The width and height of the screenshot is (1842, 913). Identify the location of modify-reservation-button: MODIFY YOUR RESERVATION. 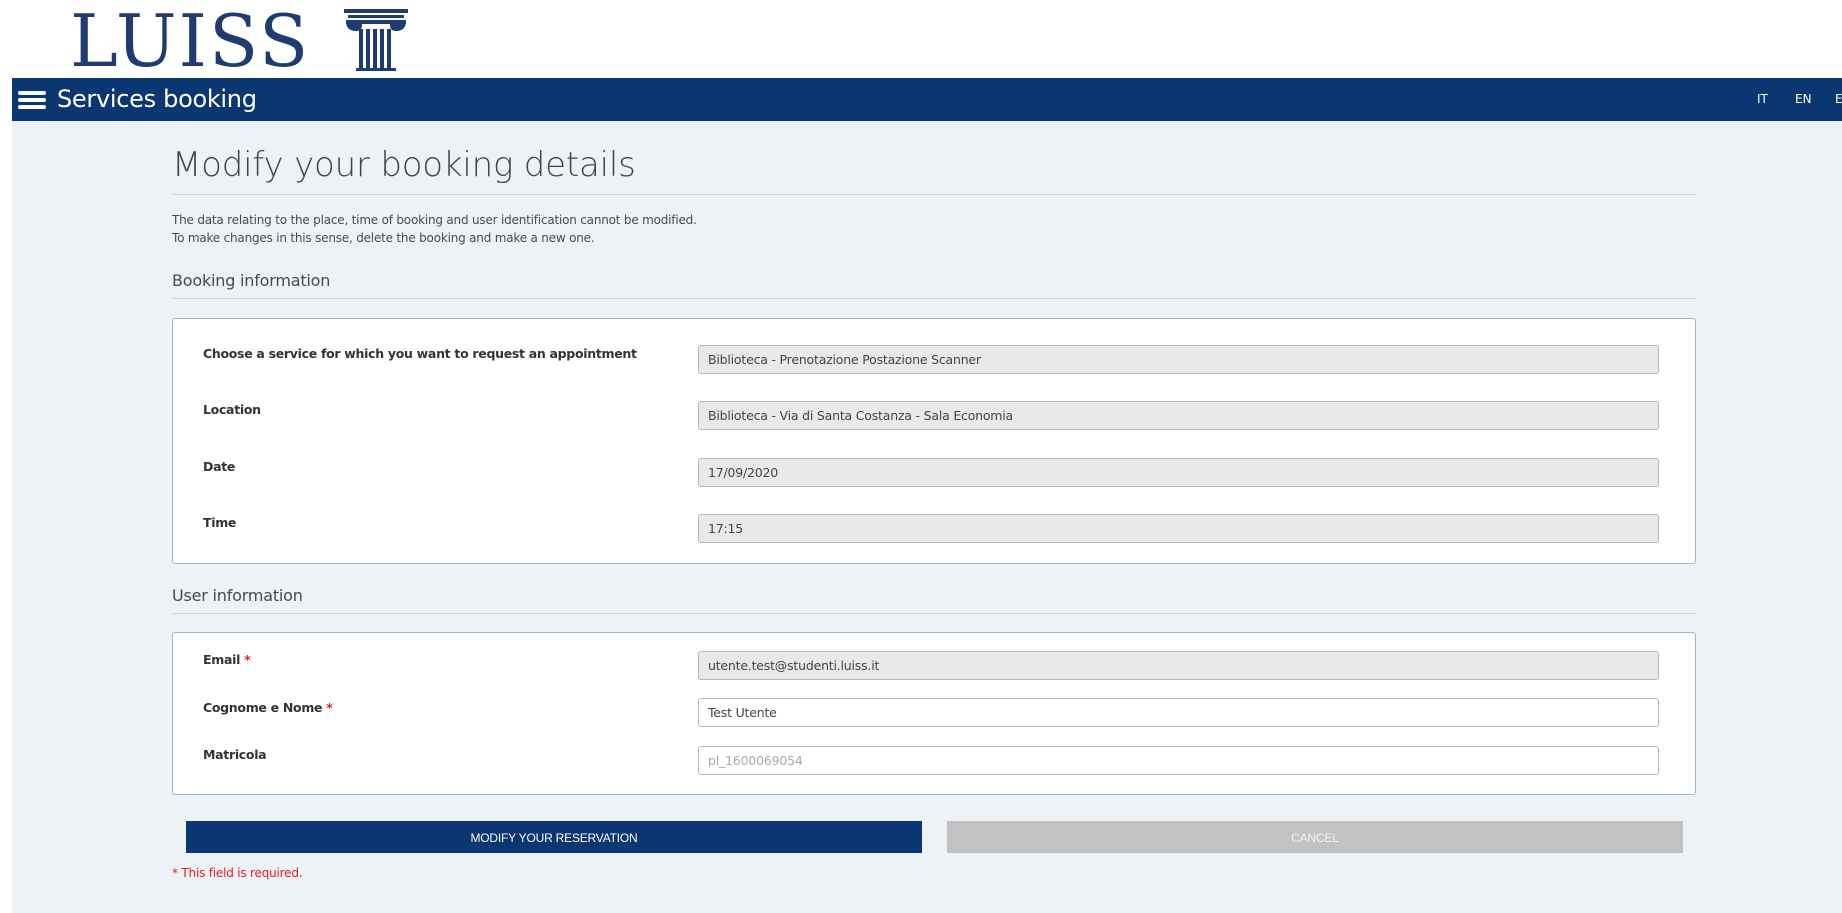
(554, 837).